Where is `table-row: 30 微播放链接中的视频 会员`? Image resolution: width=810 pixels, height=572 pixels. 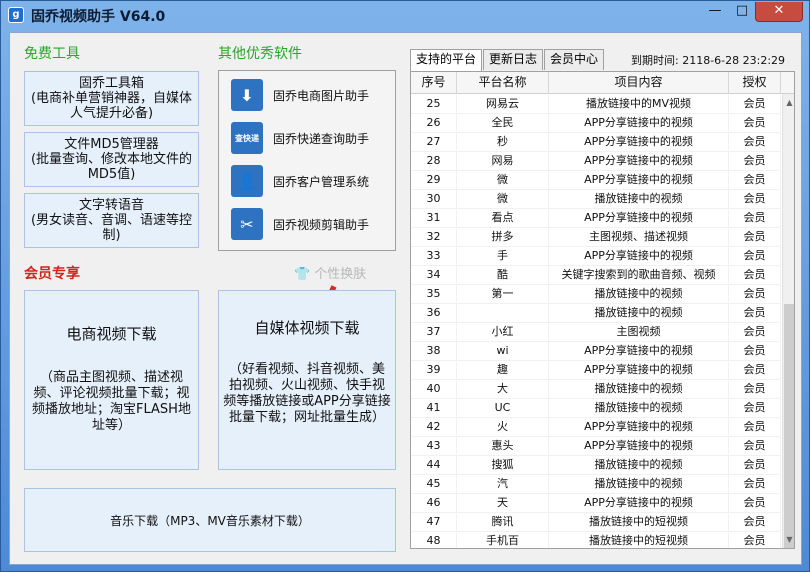 table-row: 30 微播放链接中的视频 会员 is located at coordinates (596, 199).